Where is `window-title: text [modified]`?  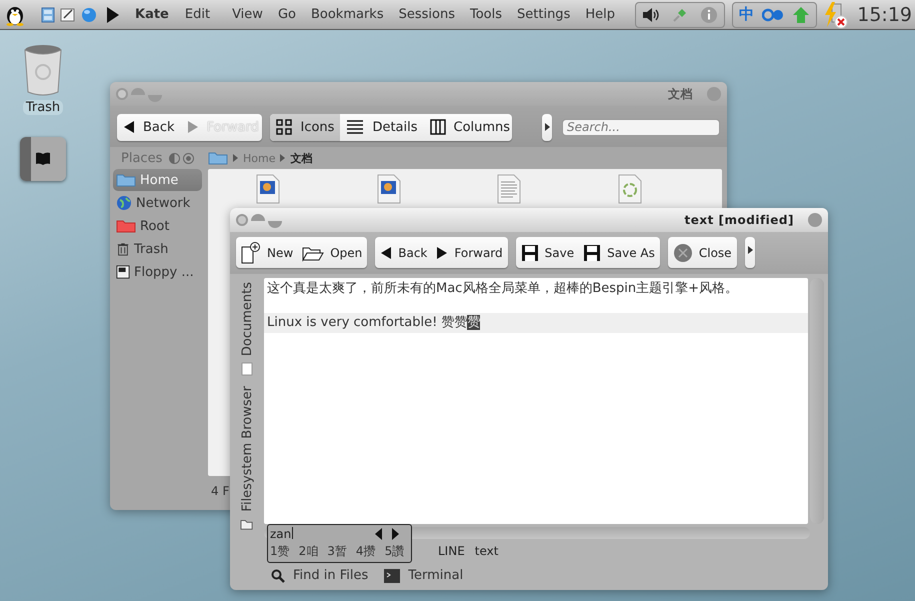 window-title: text [modified] is located at coordinates (739, 220).